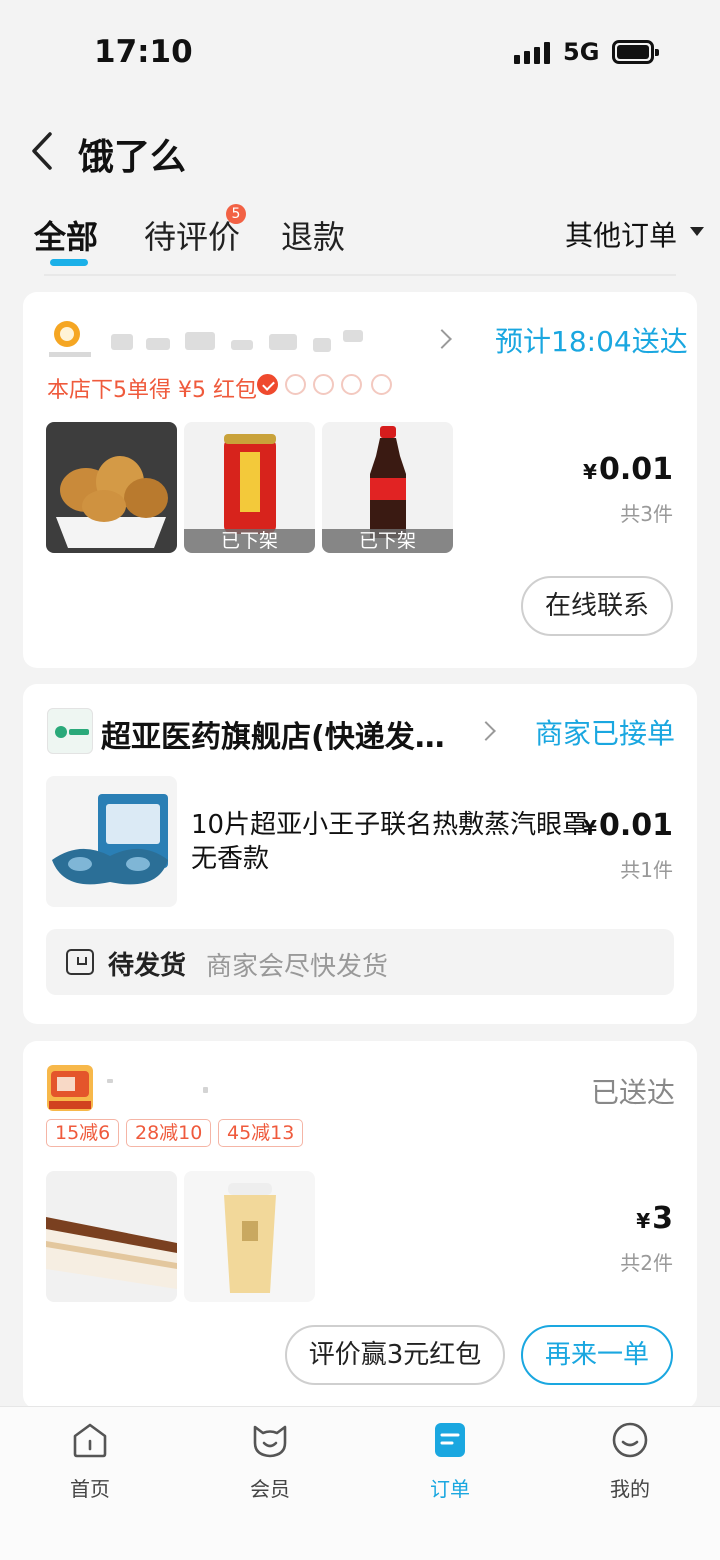  I want to click on product-name: 10片超亚小王子联名热敷蒸汽眼罩无香款, so click(391, 842).